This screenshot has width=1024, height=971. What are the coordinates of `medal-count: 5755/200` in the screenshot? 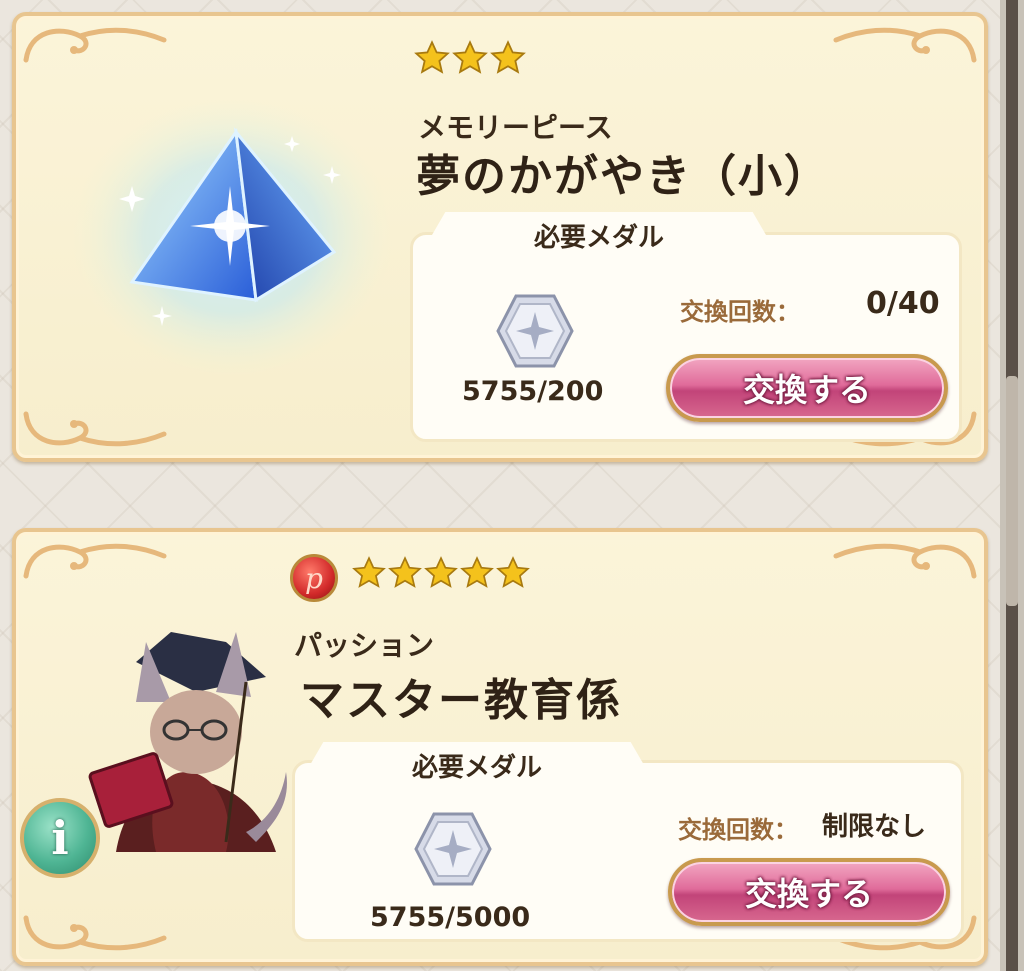 It's located at (533, 391).